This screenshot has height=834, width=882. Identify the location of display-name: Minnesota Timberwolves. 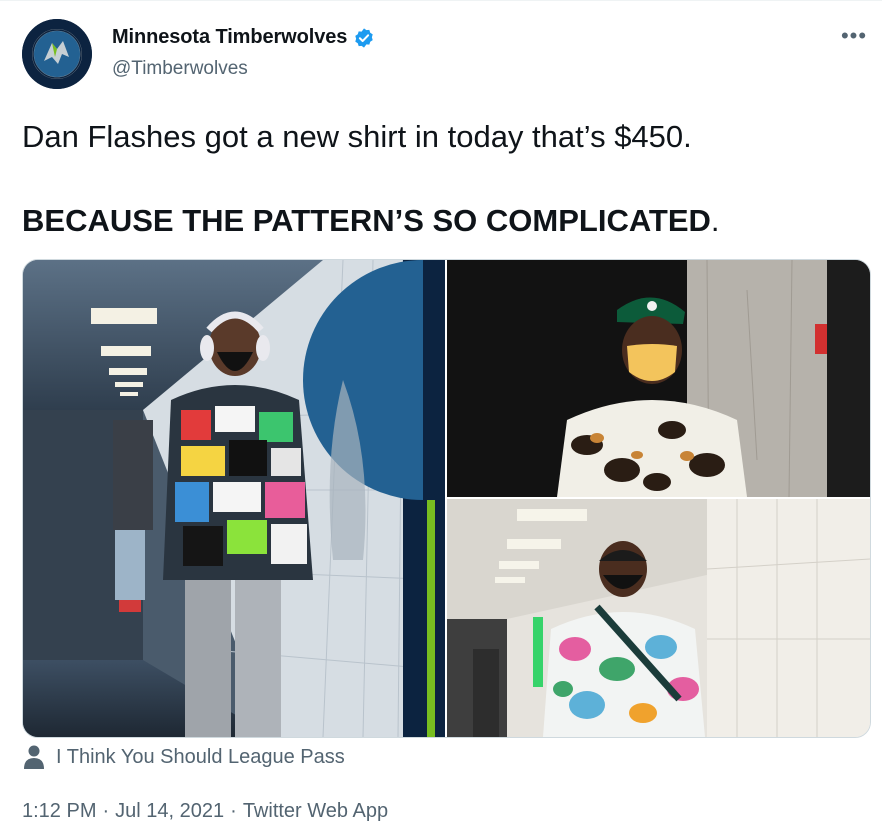
(229, 37).